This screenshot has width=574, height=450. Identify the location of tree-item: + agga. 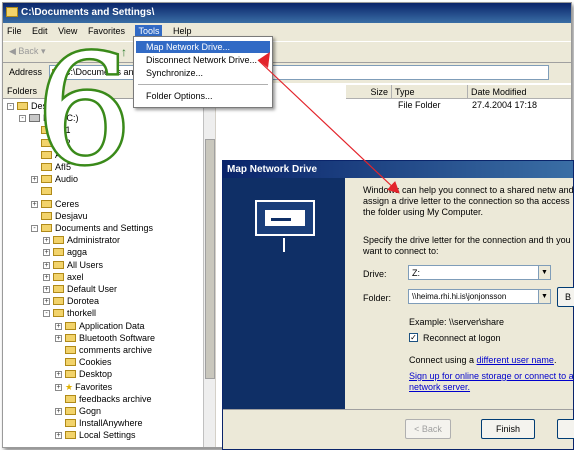
(65, 252).